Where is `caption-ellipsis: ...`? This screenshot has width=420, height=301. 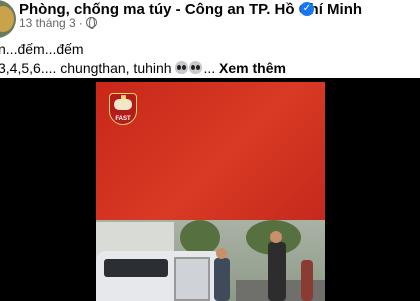
caption-ellipsis: ... is located at coordinates (209, 68).